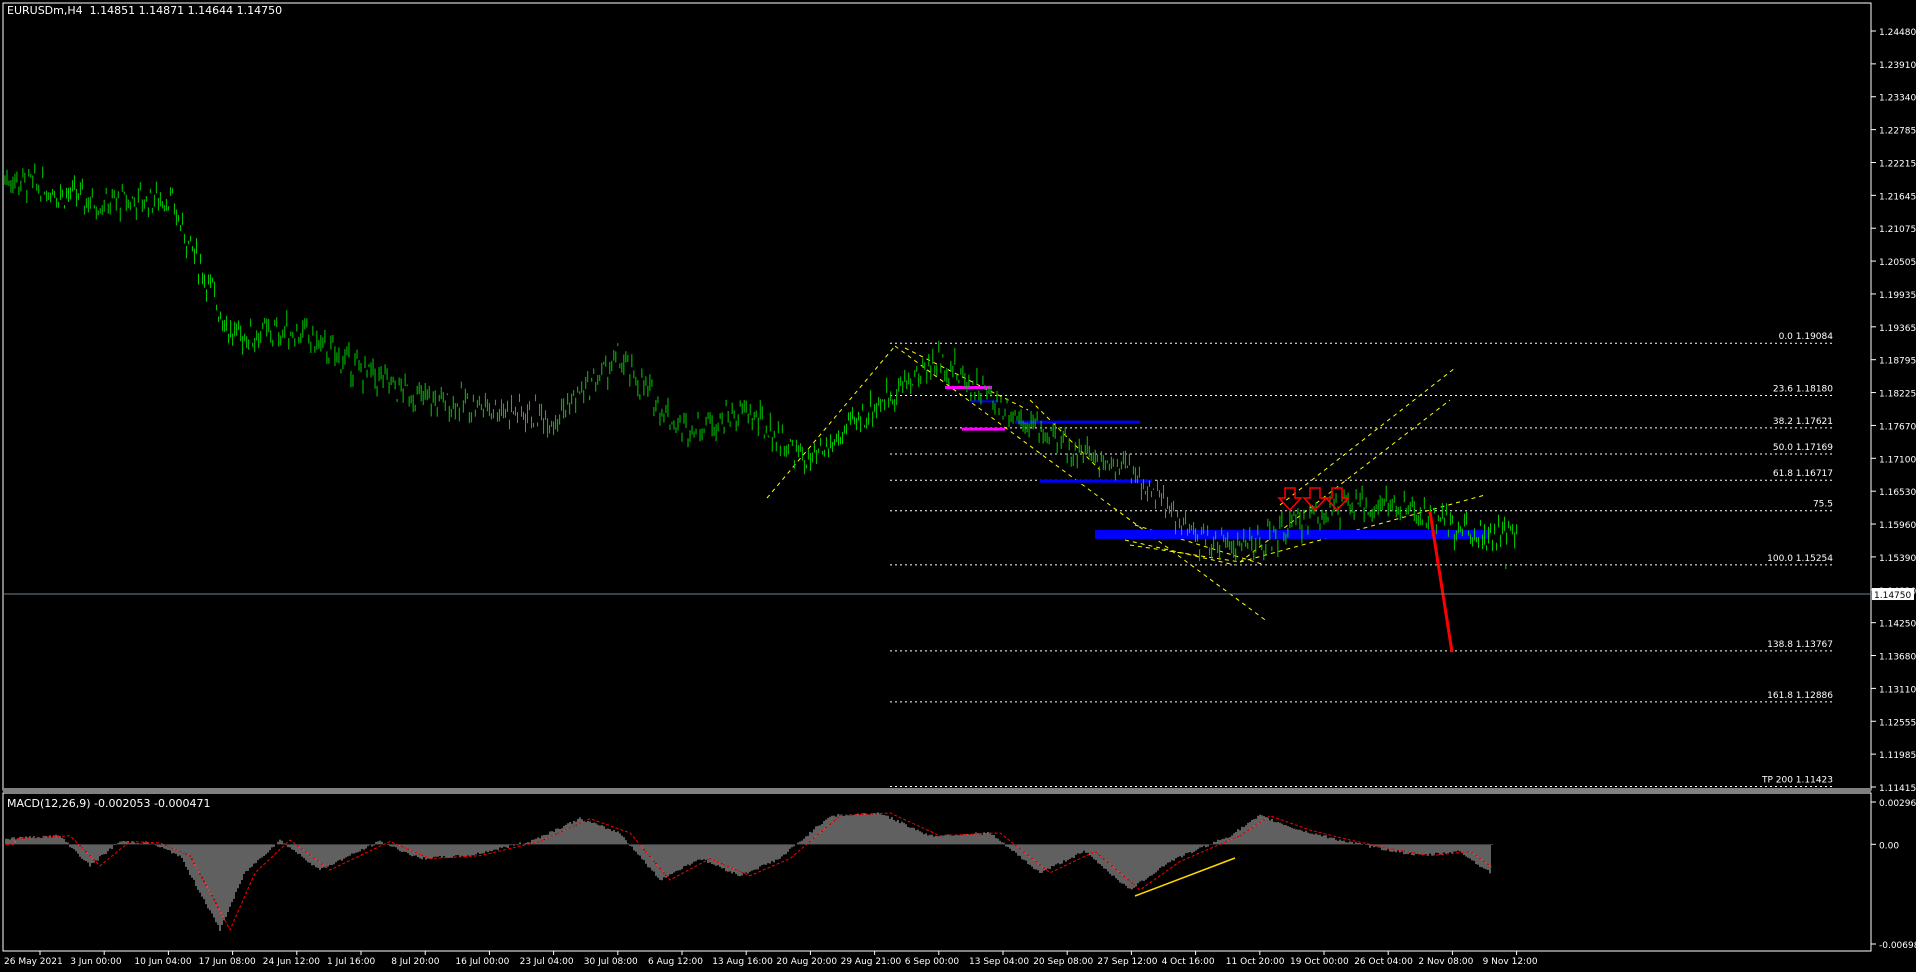  I want to click on x-tick-label: 27 Sep 12:00, so click(1127, 962).